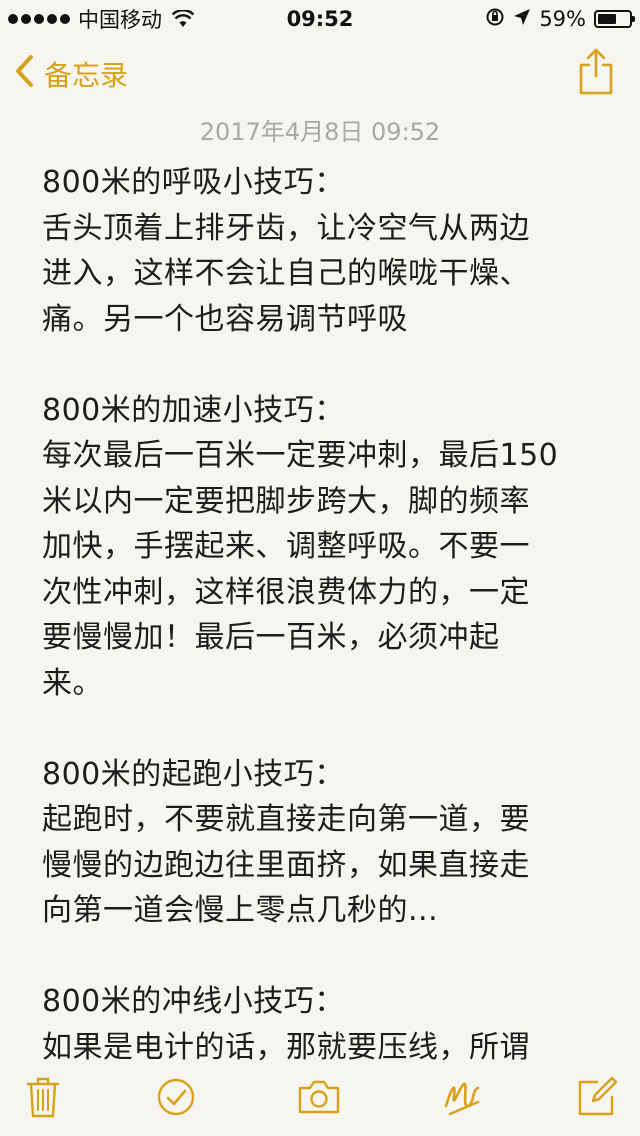  I want to click on carrier-name: 中国移动, so click(120, 20).